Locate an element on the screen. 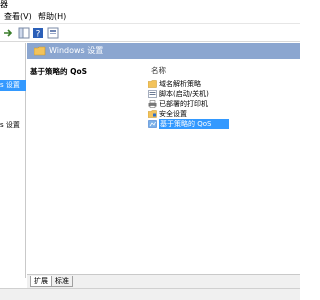 This screenshot has width=320, height=300. status-bar is located at coordinates (150, 294).